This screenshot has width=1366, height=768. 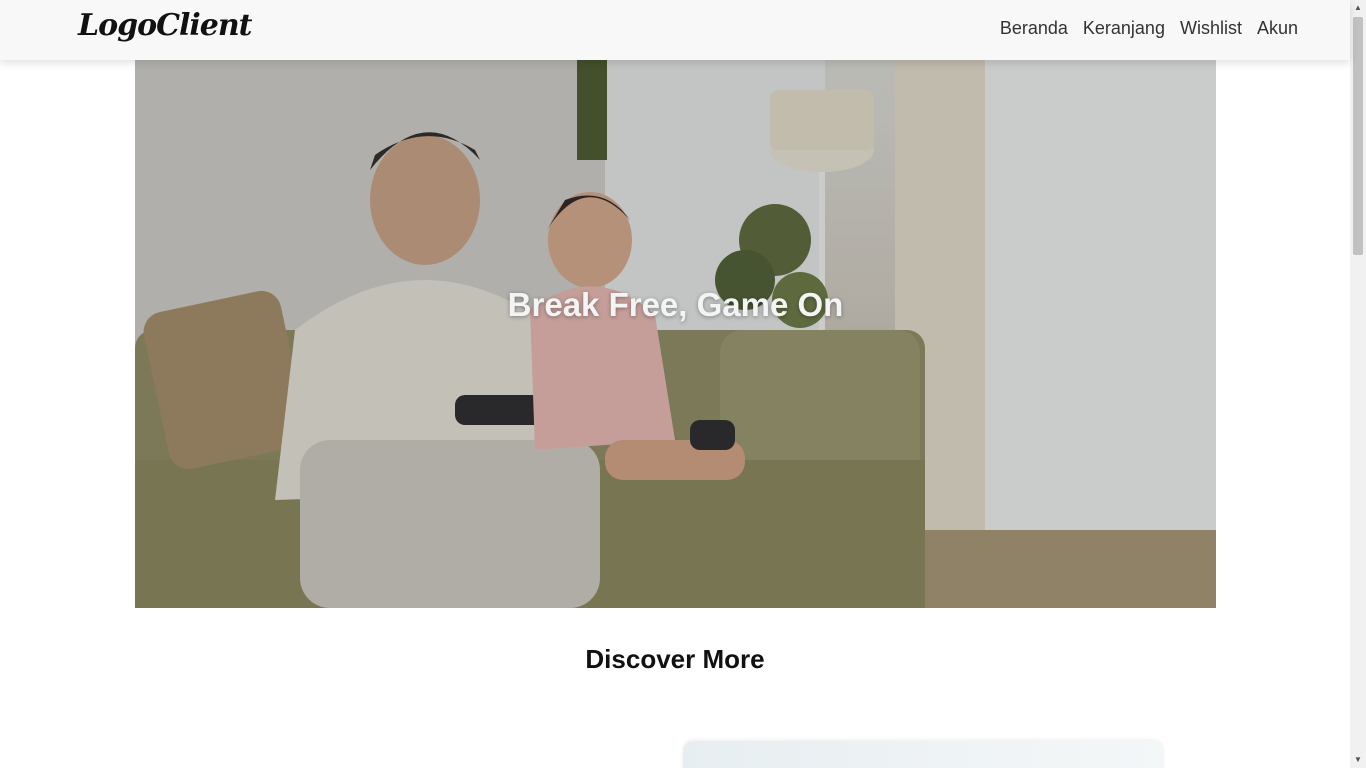 What do you see at coordinates (675, 304) in the screenshot?
I see `hero-title: Break Free, Game On` at bounding box center [675, 304].